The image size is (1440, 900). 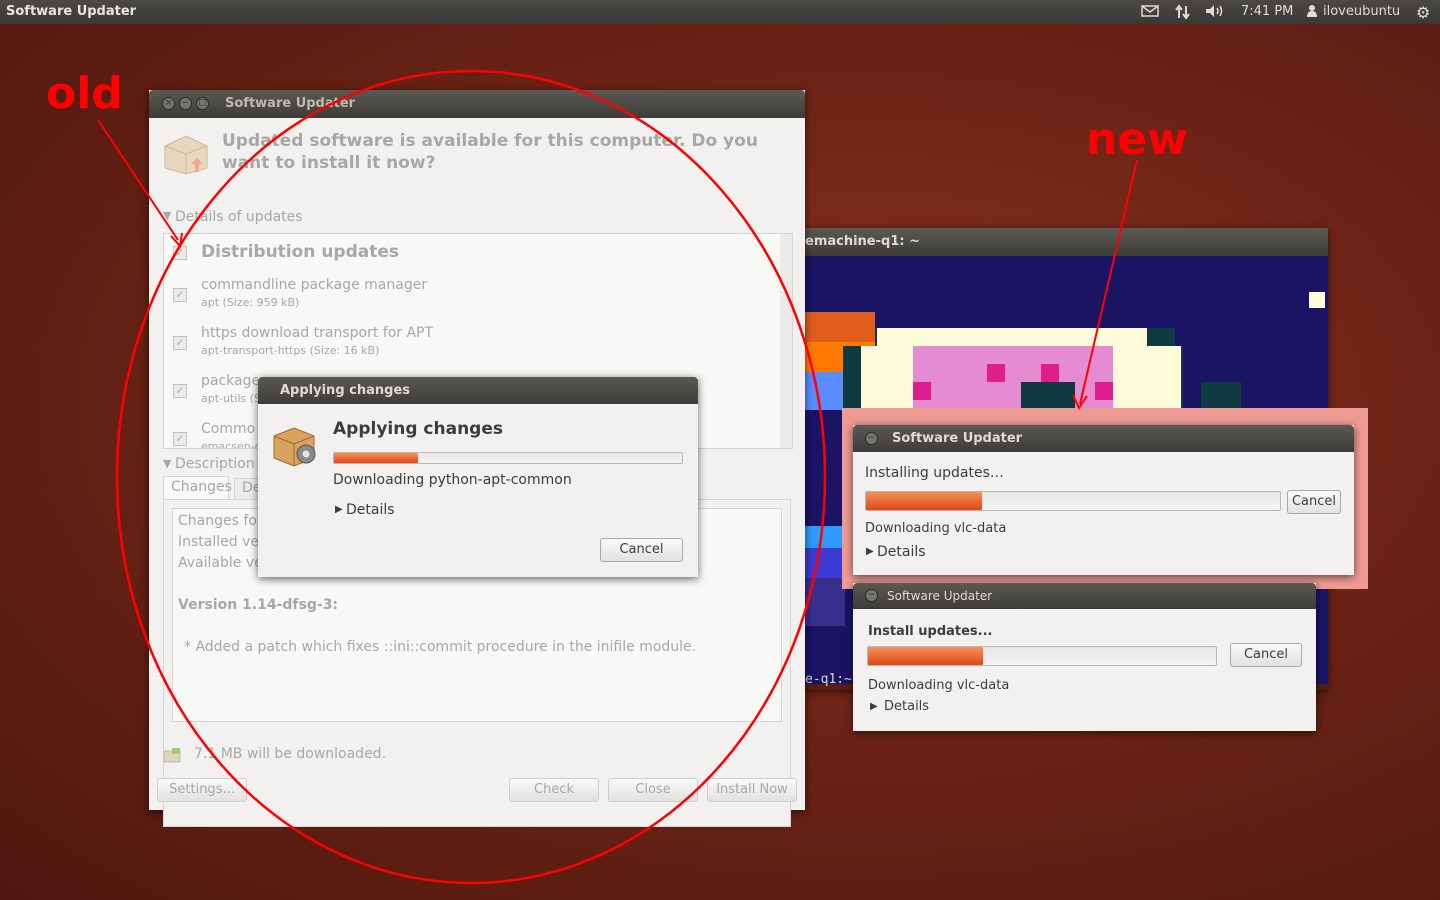 I want to click on new-arrow, so click(x=1108, y=282).